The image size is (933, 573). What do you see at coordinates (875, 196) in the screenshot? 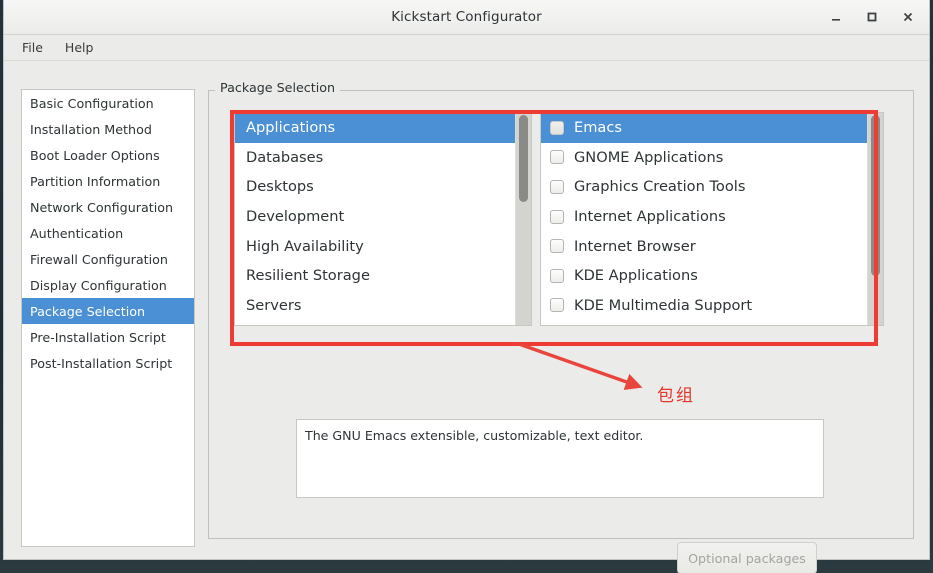
I see `package-list-scrollbar-thumb` at bounding box center [875, 196].